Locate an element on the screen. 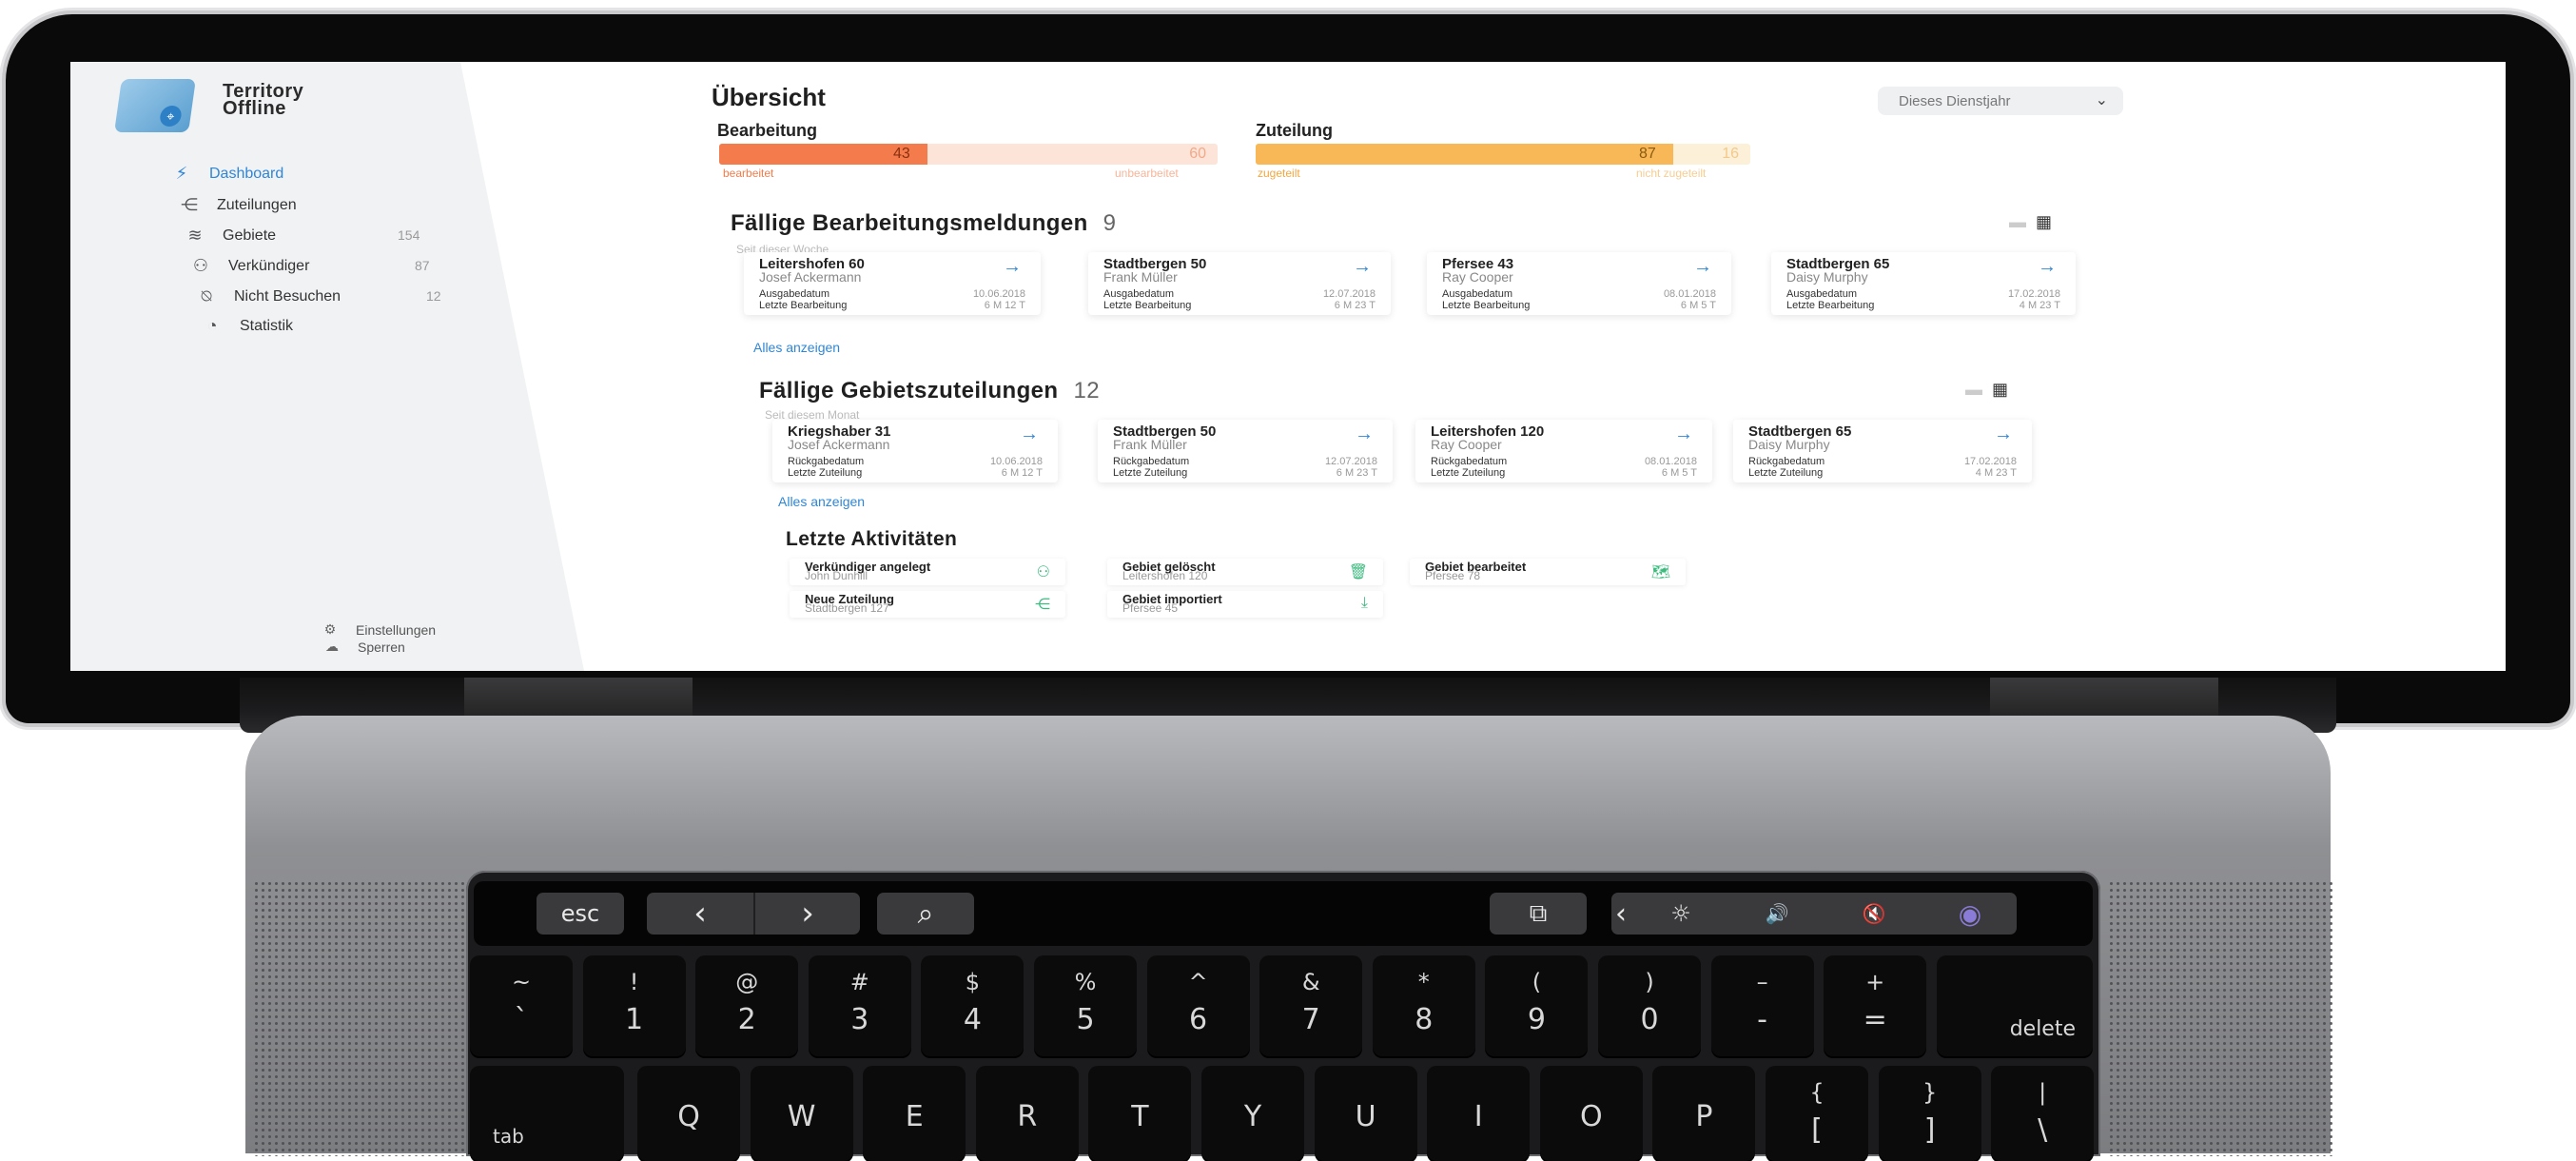 This screenshot has width=2576, height=1161. key-w: W is located at coordinates (802, 1114).